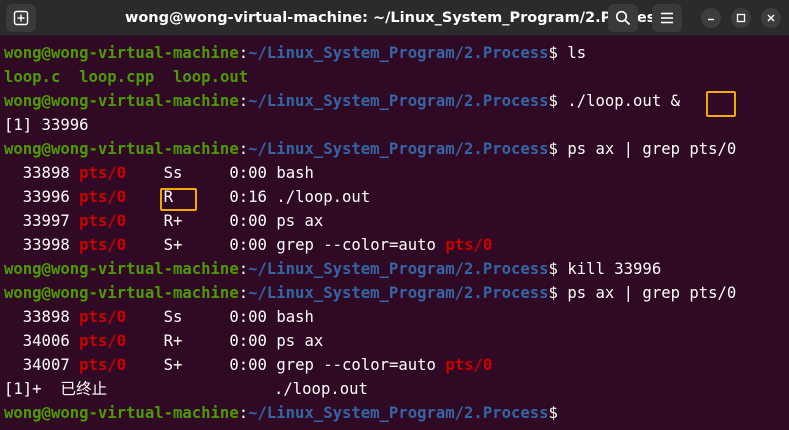 Image resolution: width=789 pixels, height=430 pixels. Describe the element at coordinates (46, 125) in the screenshot. I see `job-start-line: [1] 33996` at that location.